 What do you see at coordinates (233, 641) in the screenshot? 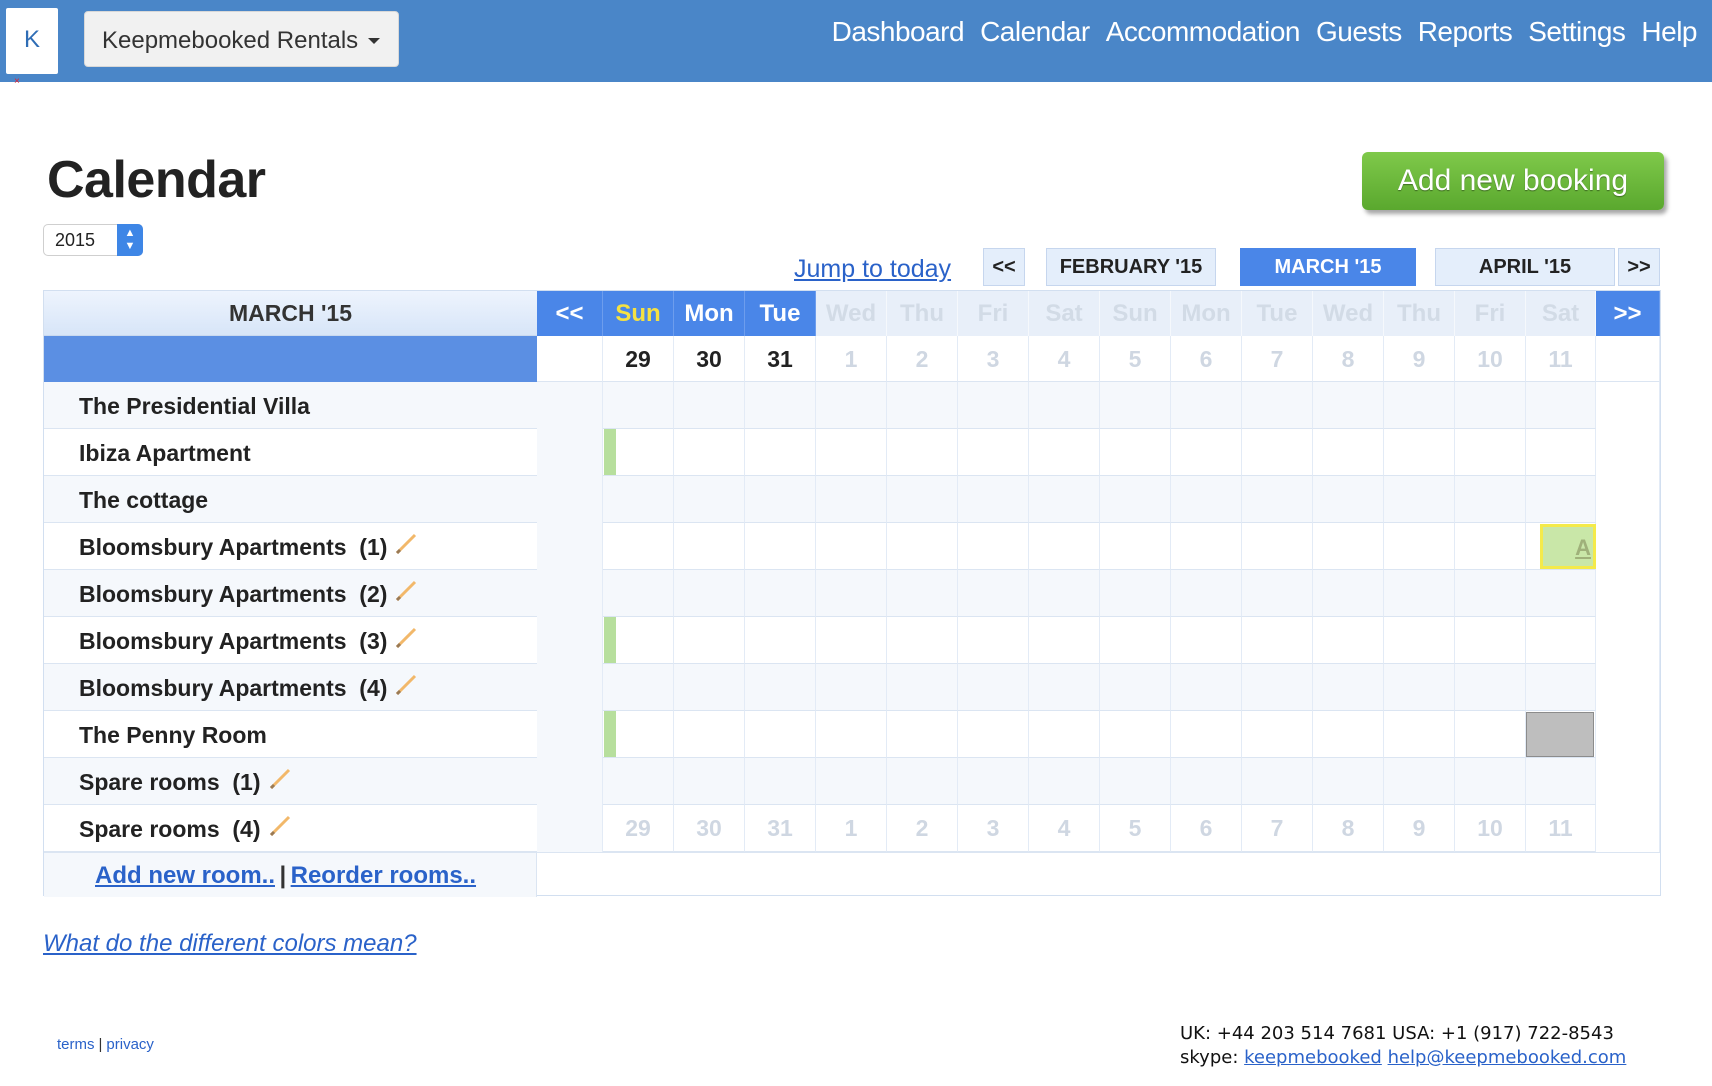
I see `room-name: Bloomsbury Apartments (3)` at bounding box center [233, 641].